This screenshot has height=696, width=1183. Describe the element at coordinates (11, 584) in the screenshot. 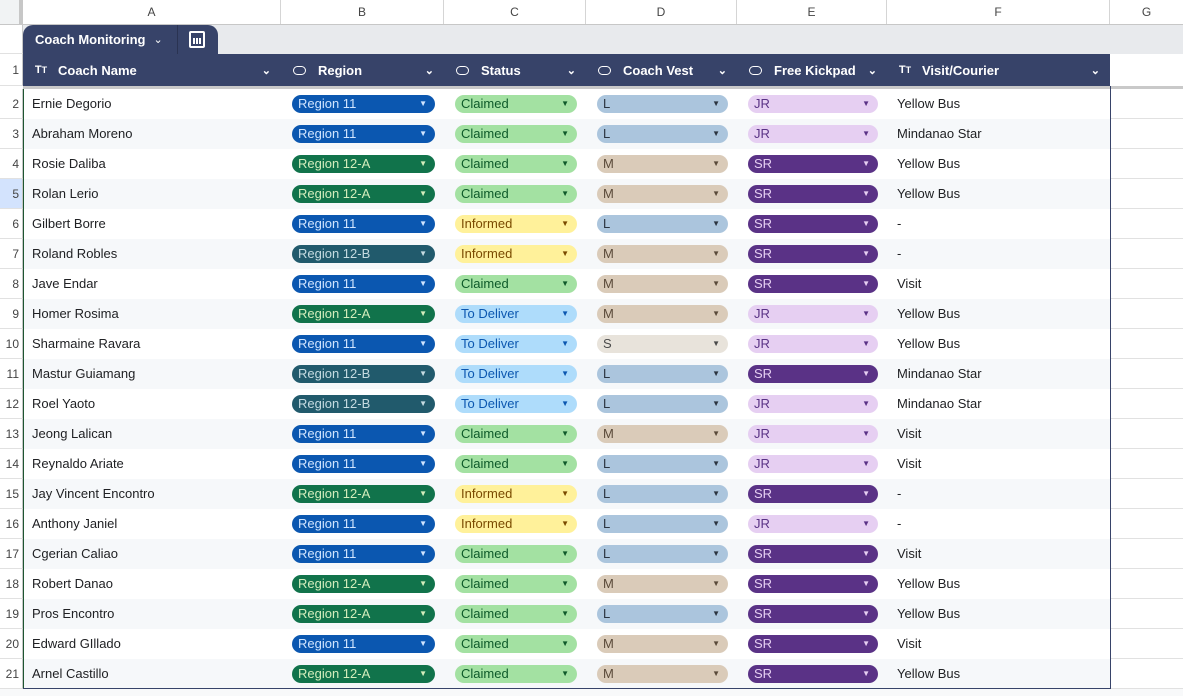

I see `row-header: 18` at that location.